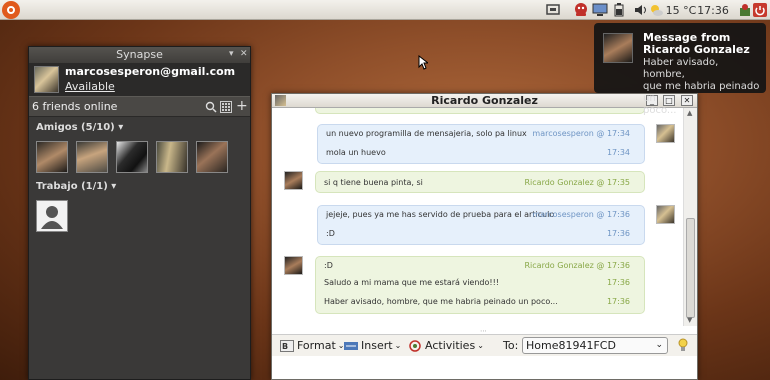 This screenshot has width=770, height=380. I want to click on lightbulb-icon, so click(683, 347).